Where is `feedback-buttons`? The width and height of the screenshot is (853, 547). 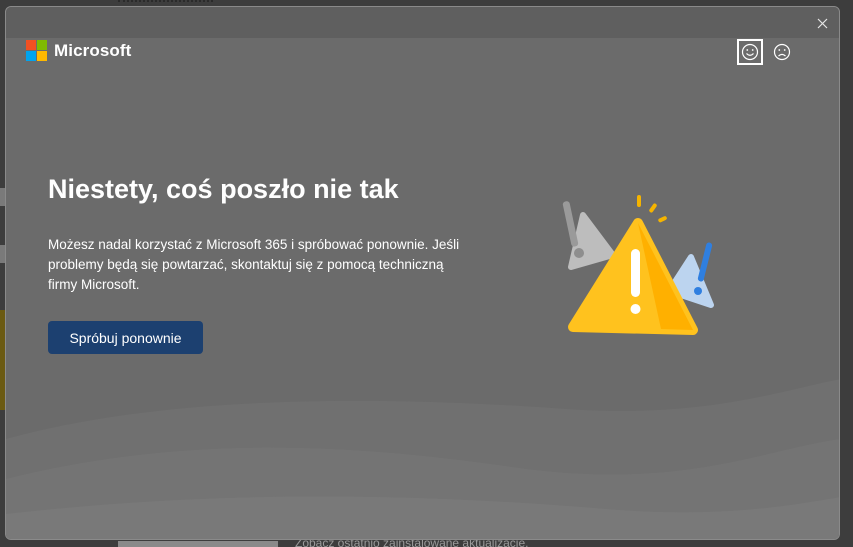
feedback-buttons is located at coordinates (766, 52).